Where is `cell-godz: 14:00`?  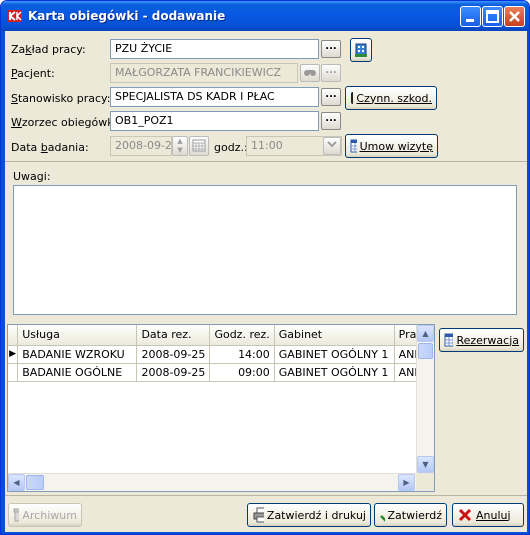 cell-godz: 14:00 is located at coordinates (242, 354).